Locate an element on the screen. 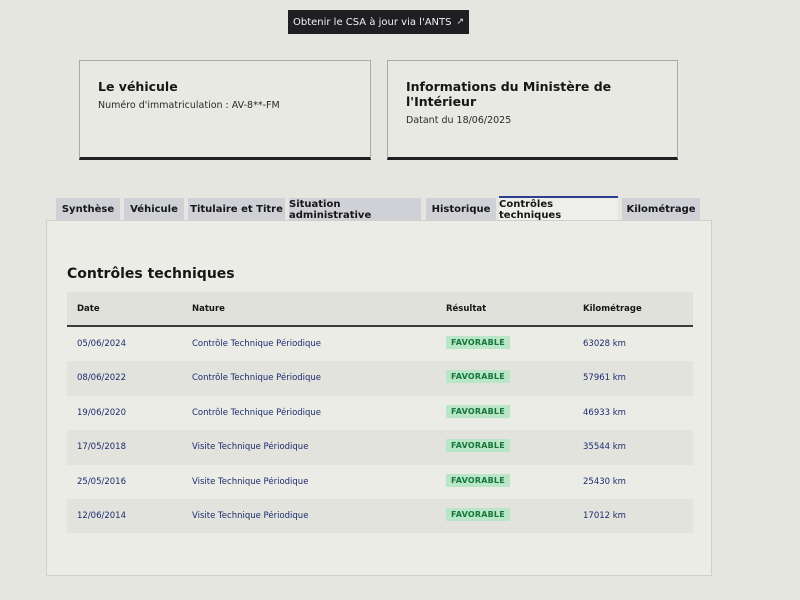 This screenshot has width=800, height=600. row-mileage: 46933 km is located at coordinates (604, 412).